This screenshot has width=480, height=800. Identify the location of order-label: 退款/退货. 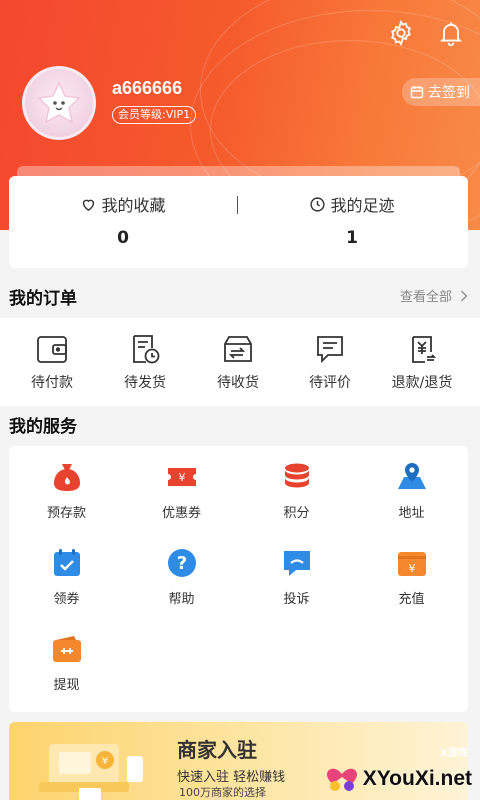
(422, 383).